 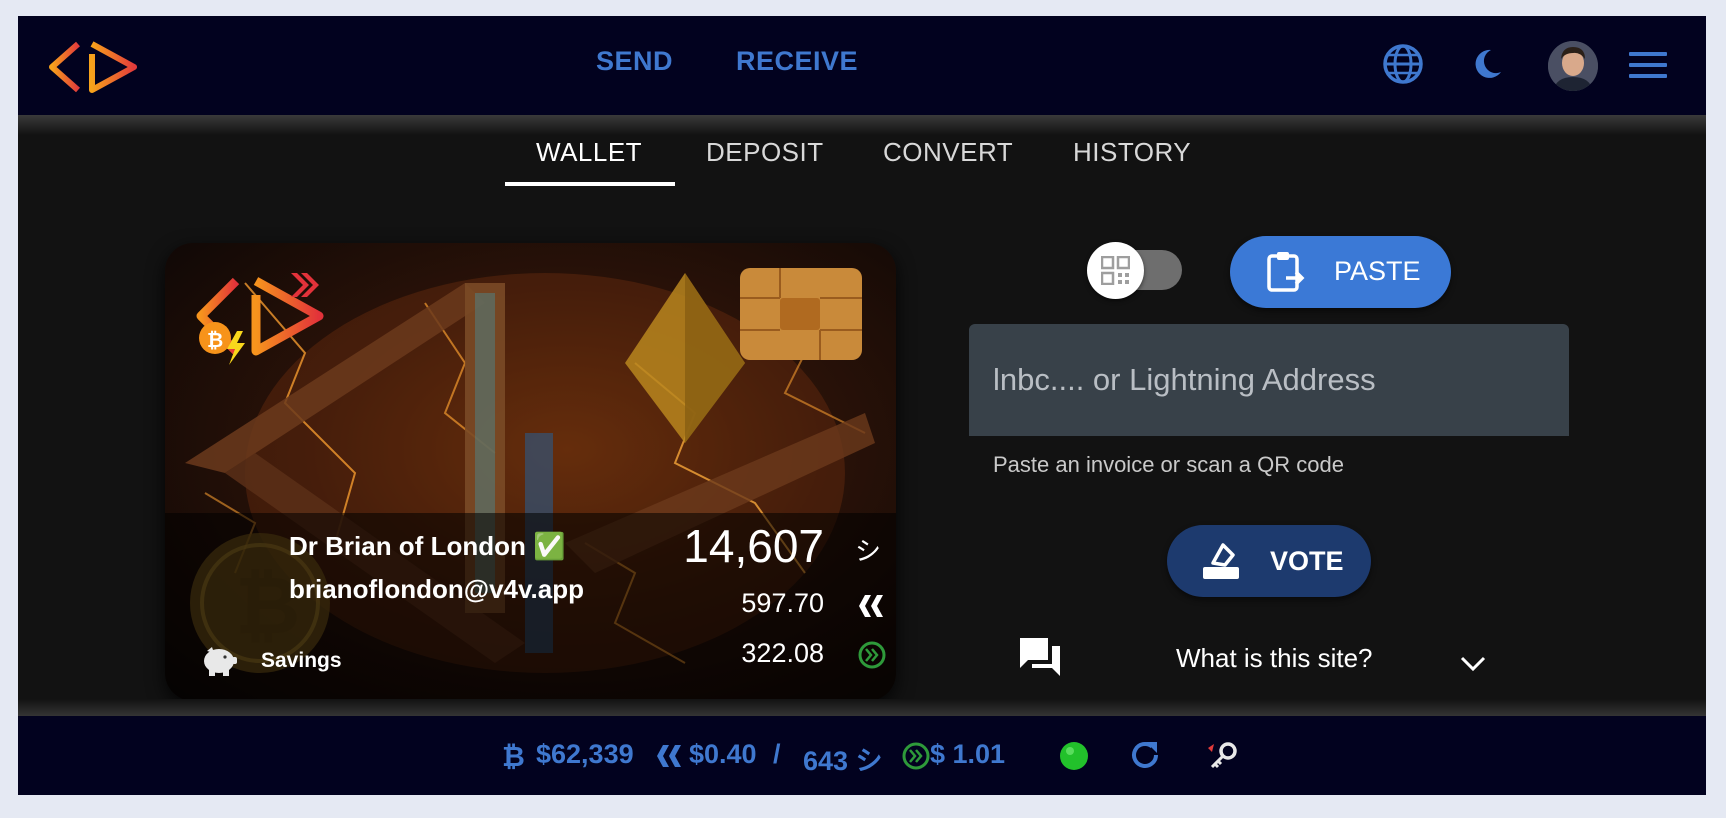 What do you see at coordinates (260, 319) in the screenshot?
I see `card-logo-icon: ₿` at bounding box center [260, 319].